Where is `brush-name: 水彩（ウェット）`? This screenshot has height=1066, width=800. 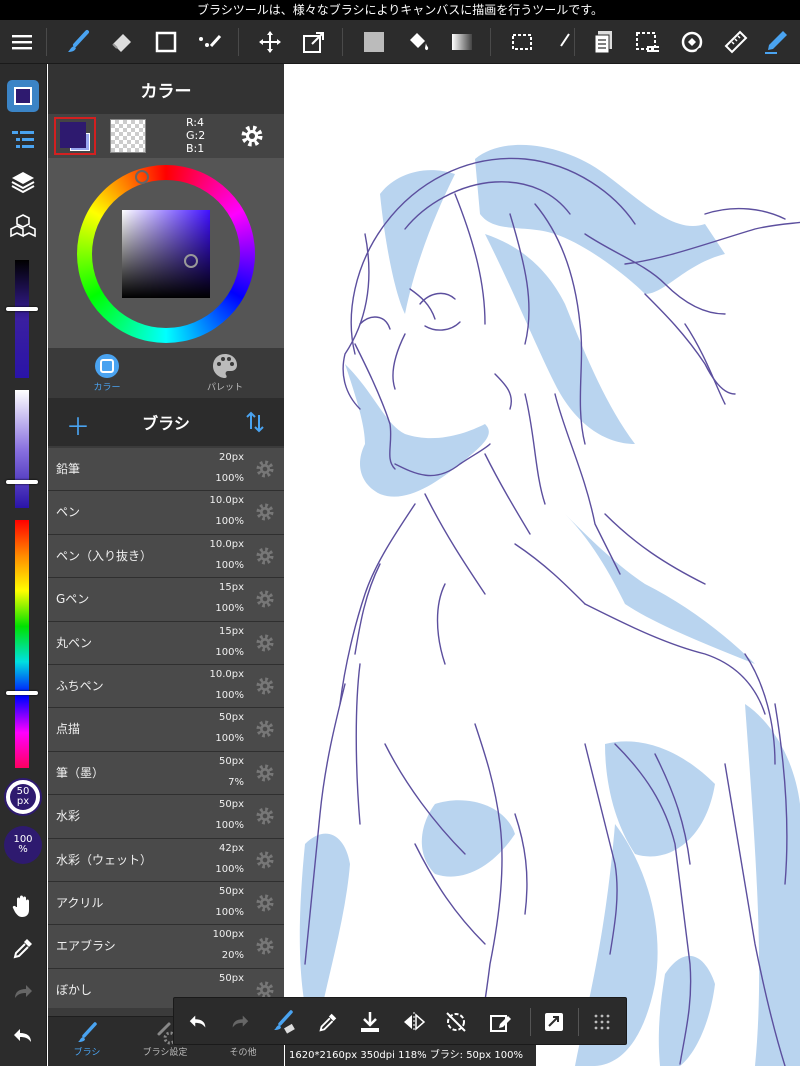
brush-name: 水彩（ウェット） is located at coordinates (104, 859).